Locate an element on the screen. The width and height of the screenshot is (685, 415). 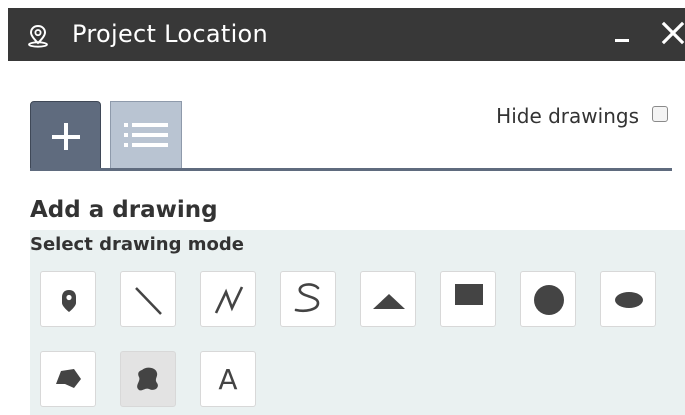
tool-triangle is located at coordinates (388, 299).